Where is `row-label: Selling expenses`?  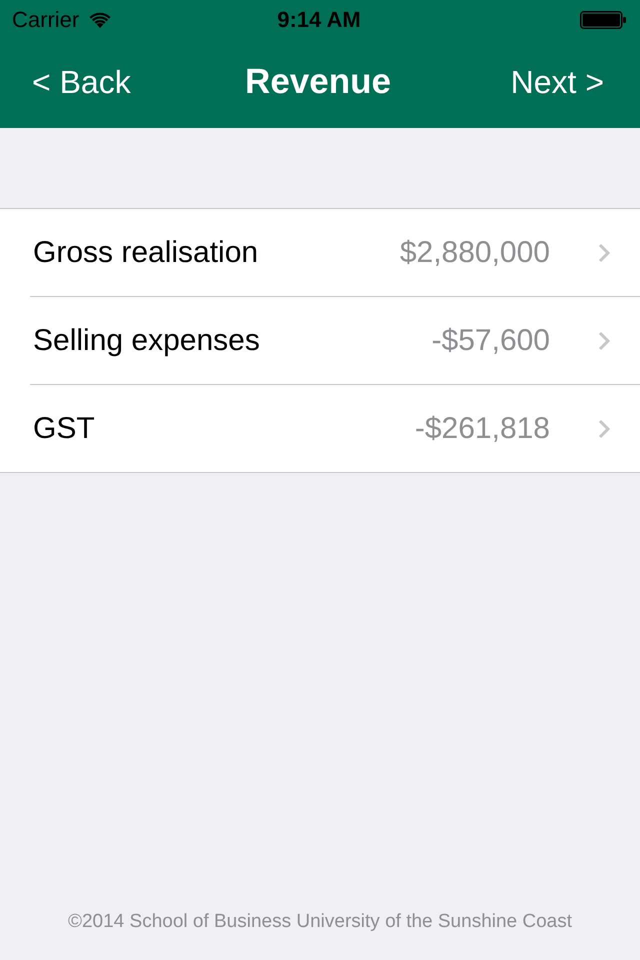 row-label: Selling expenses is located at coordinates (146, 341).